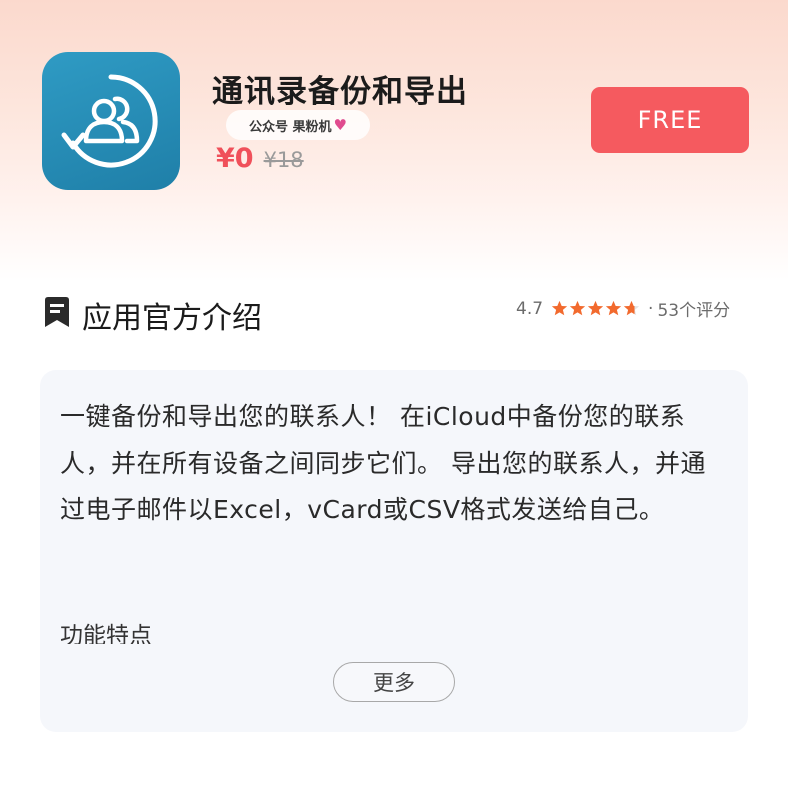 The image size is (788, 788). Describe the element at coordinates (340, 125) in the screenshot. I see `heart-icon: ♥` at that location.